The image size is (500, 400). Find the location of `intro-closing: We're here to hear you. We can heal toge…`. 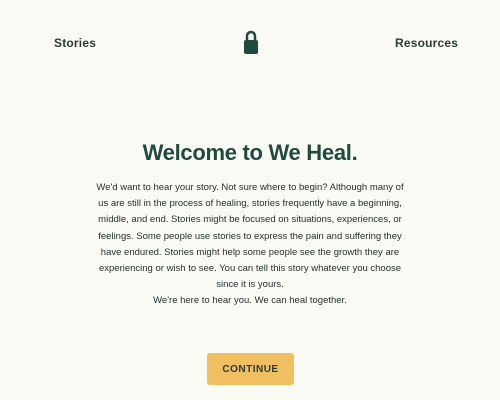

intro-closing: We're here to hear you. We can heal toge… is located at coordinates (250, 301).